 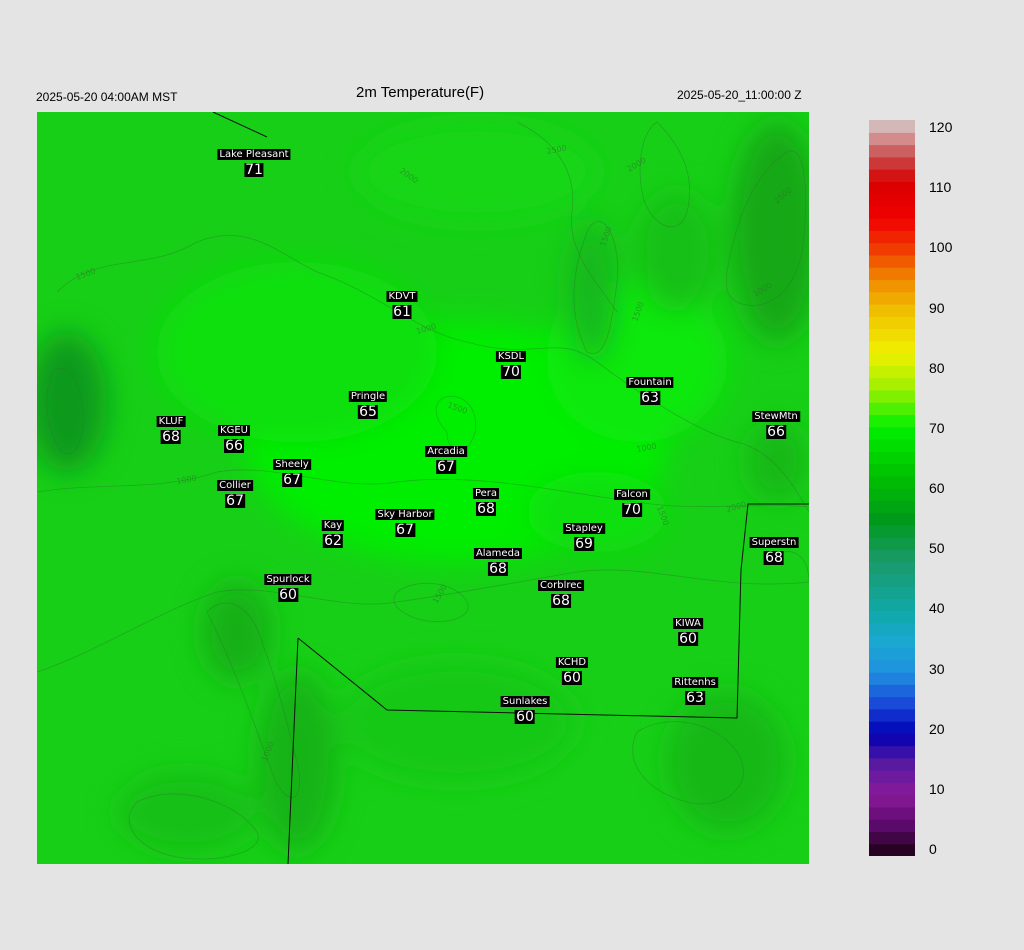 I want to click on station-name: KLUF, so click(x=171, y=421).